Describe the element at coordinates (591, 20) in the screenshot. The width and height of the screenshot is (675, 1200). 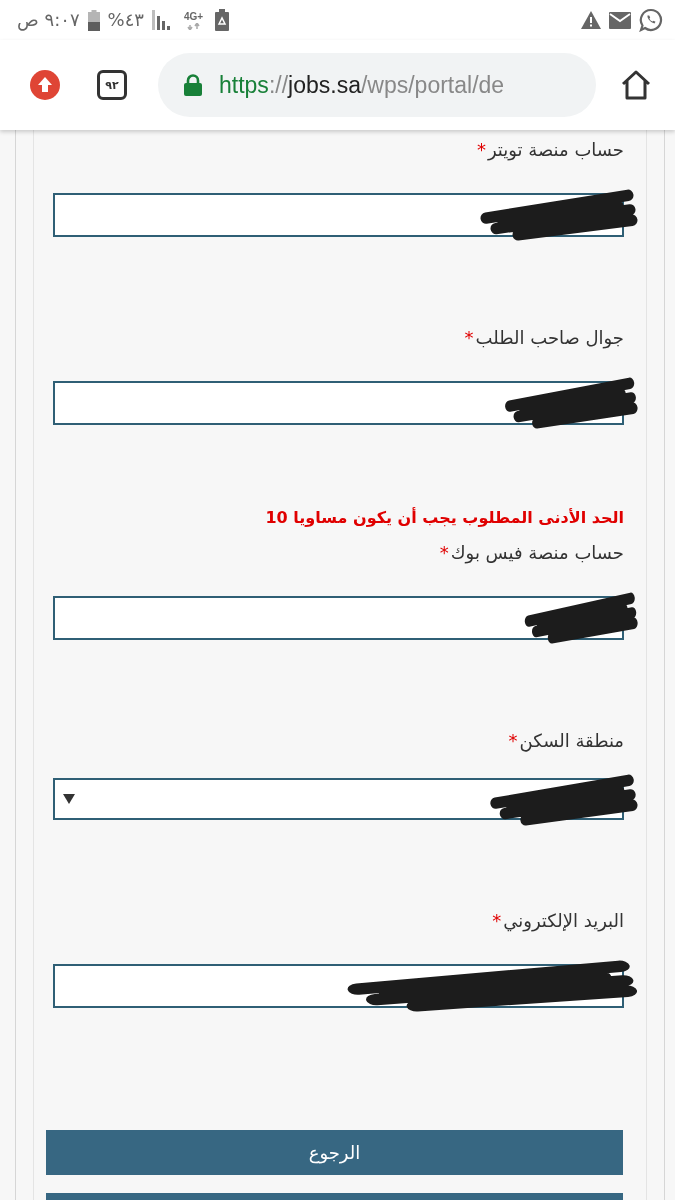
I see `warning-icon` at that location.